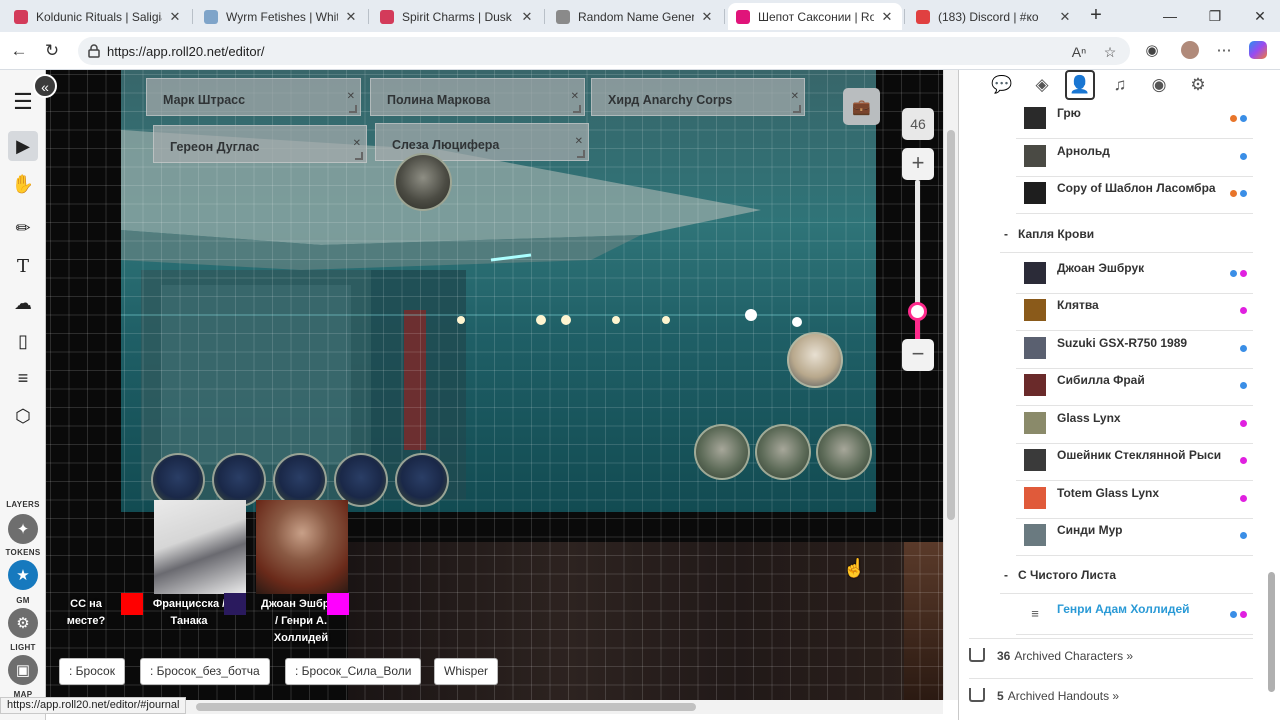  Describe the element at coordinates (253, 97) in the screenshot. I see `name-plate-mark: Марк Штрасс ✕` at that location.